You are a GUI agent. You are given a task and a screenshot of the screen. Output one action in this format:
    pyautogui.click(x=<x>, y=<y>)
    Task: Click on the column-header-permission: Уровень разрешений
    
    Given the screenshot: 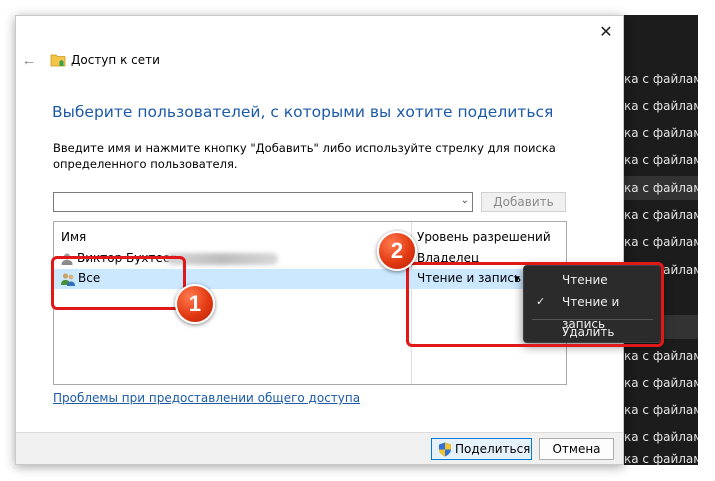 What is the action you would take?
    pyautogui.click(x=484, y=237)
    